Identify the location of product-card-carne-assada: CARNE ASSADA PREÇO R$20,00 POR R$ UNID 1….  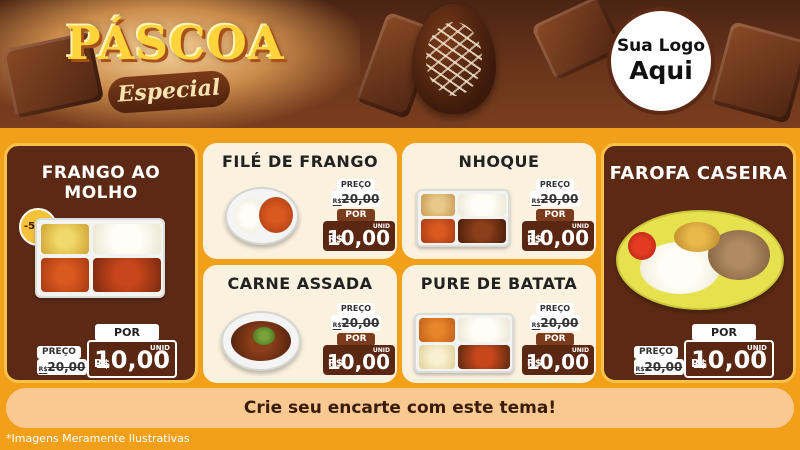
(300, 324).